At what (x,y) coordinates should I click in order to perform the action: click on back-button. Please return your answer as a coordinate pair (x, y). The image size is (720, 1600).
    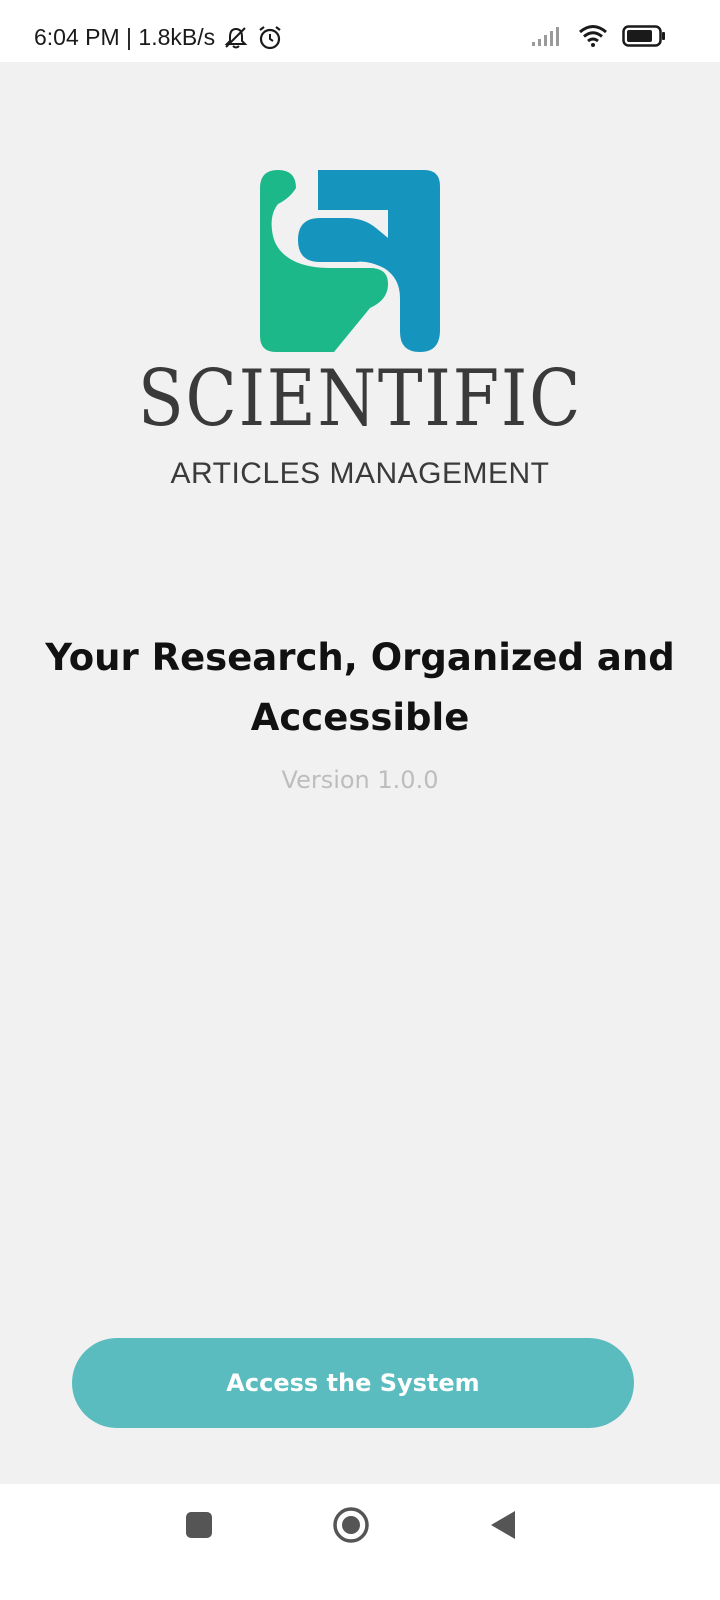
    Looking at the image, I should click on (503, 1525).